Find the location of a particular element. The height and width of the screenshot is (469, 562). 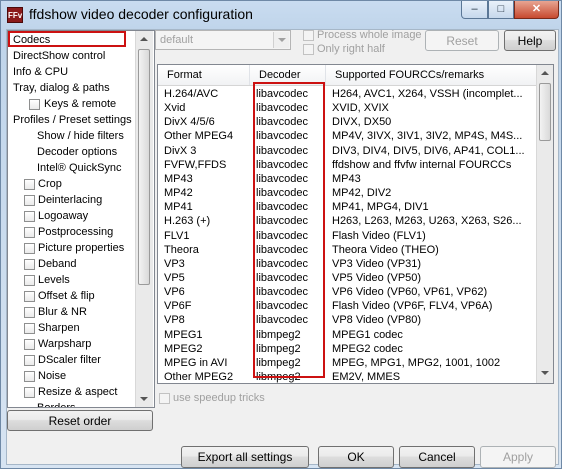

list-row: MP43 libavcodec MP43 is located at coordinates (347, 179).